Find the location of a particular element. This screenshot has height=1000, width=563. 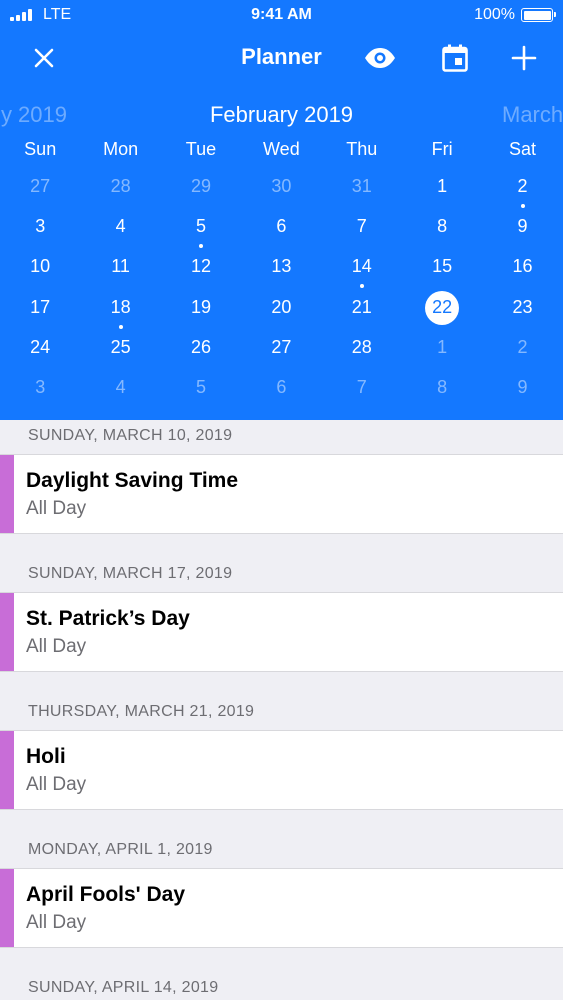

day-number: 19 is located at coordinates (200, 306).